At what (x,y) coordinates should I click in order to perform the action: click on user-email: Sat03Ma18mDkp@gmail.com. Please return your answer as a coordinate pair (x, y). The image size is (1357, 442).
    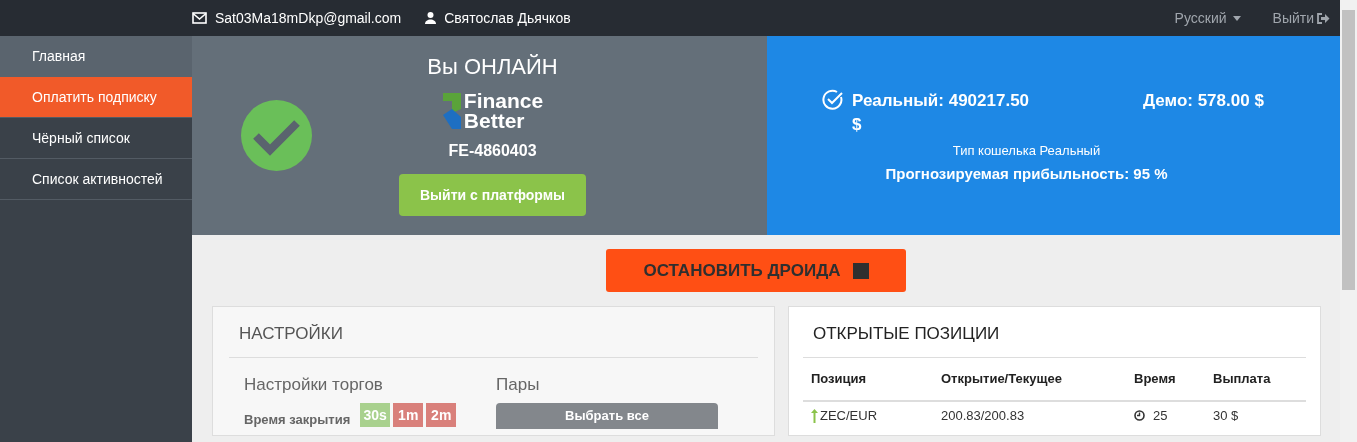
    Looking at the image, I should click on (308, 18).